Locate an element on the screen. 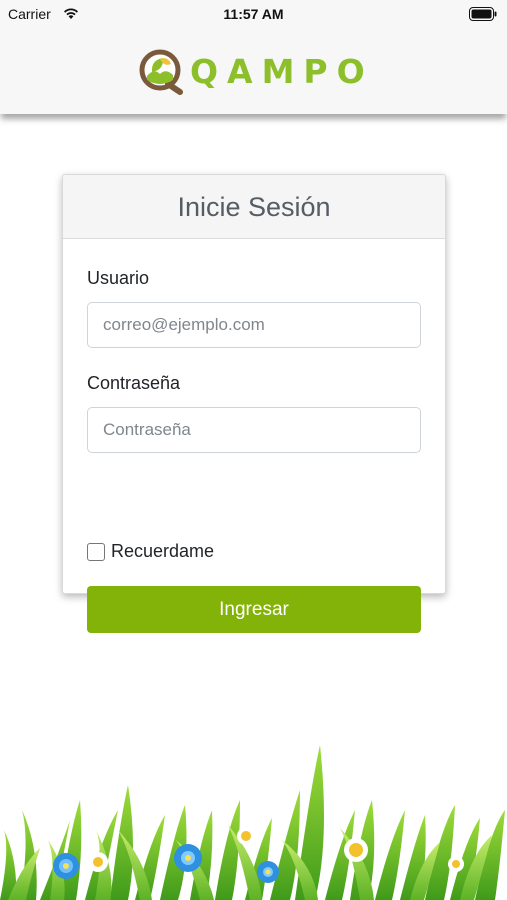 This screenshot has height=900, width=507. username-input is located at coordinates (254, 325).